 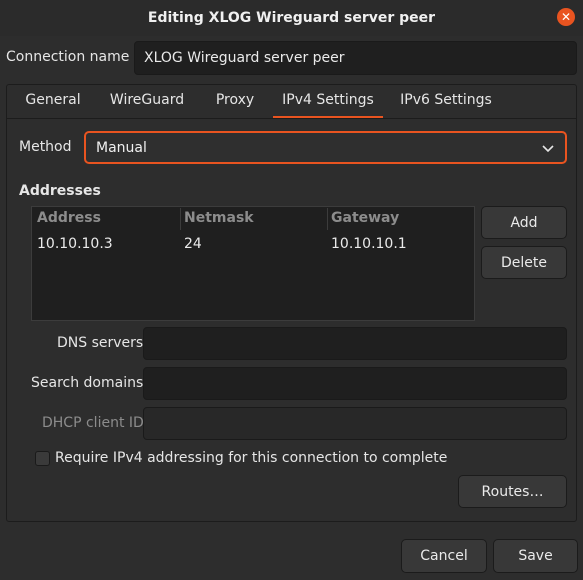 What do you see at coordinates (355, 58) in the screenshot?
I see `connection-name-field: XLOG Wireguard server peer` at bounding box center [355, 58].